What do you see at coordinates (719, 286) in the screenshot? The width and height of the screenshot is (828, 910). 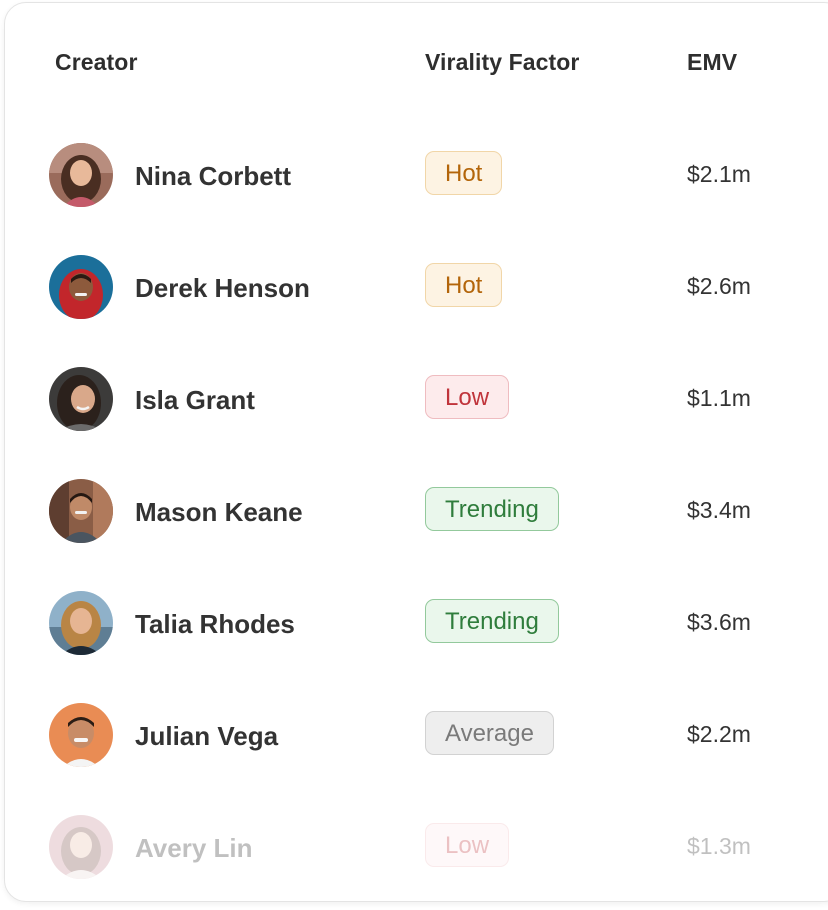 I see `emv-value: $2.6m` at bounding box center [719, 286].